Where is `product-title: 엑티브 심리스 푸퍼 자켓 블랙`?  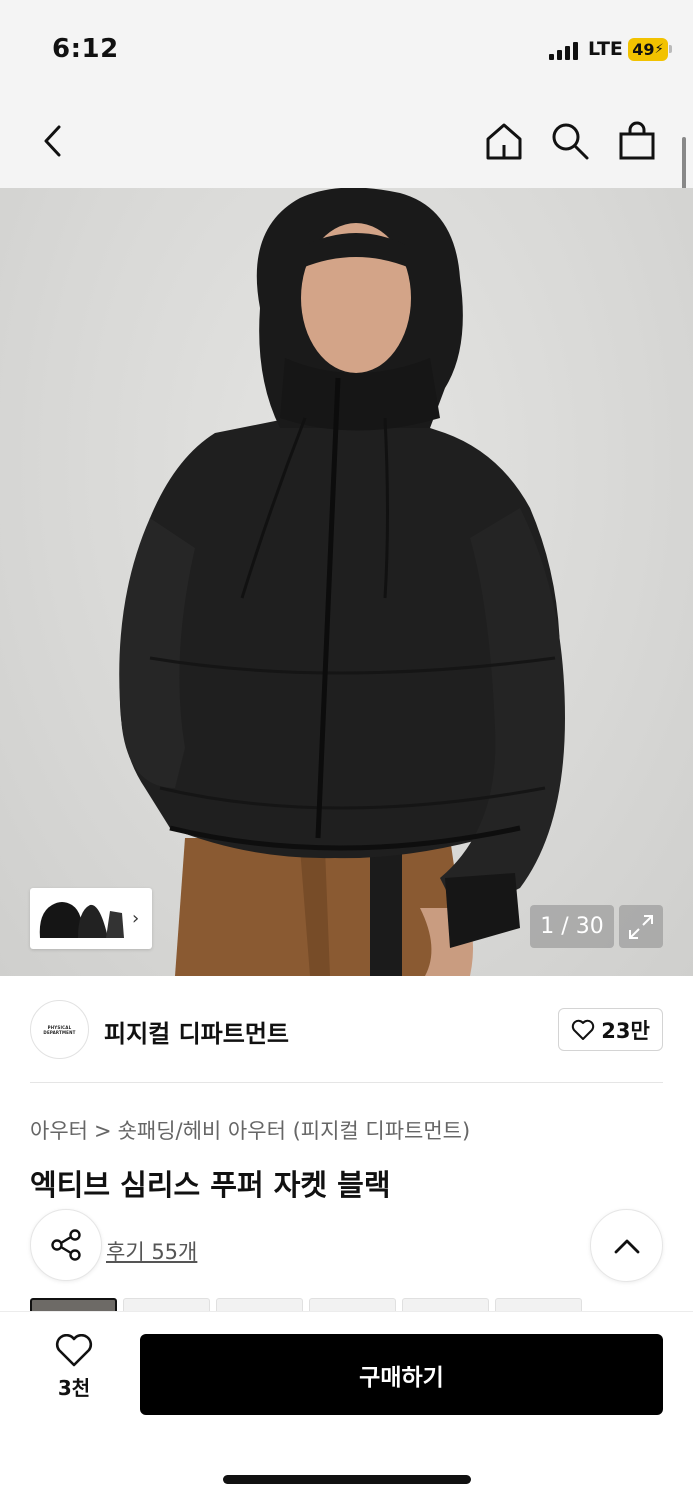 product-title: 엑티브 심리스 푸퍼 자켓 블랙 is located at coordinates (210, 1185).